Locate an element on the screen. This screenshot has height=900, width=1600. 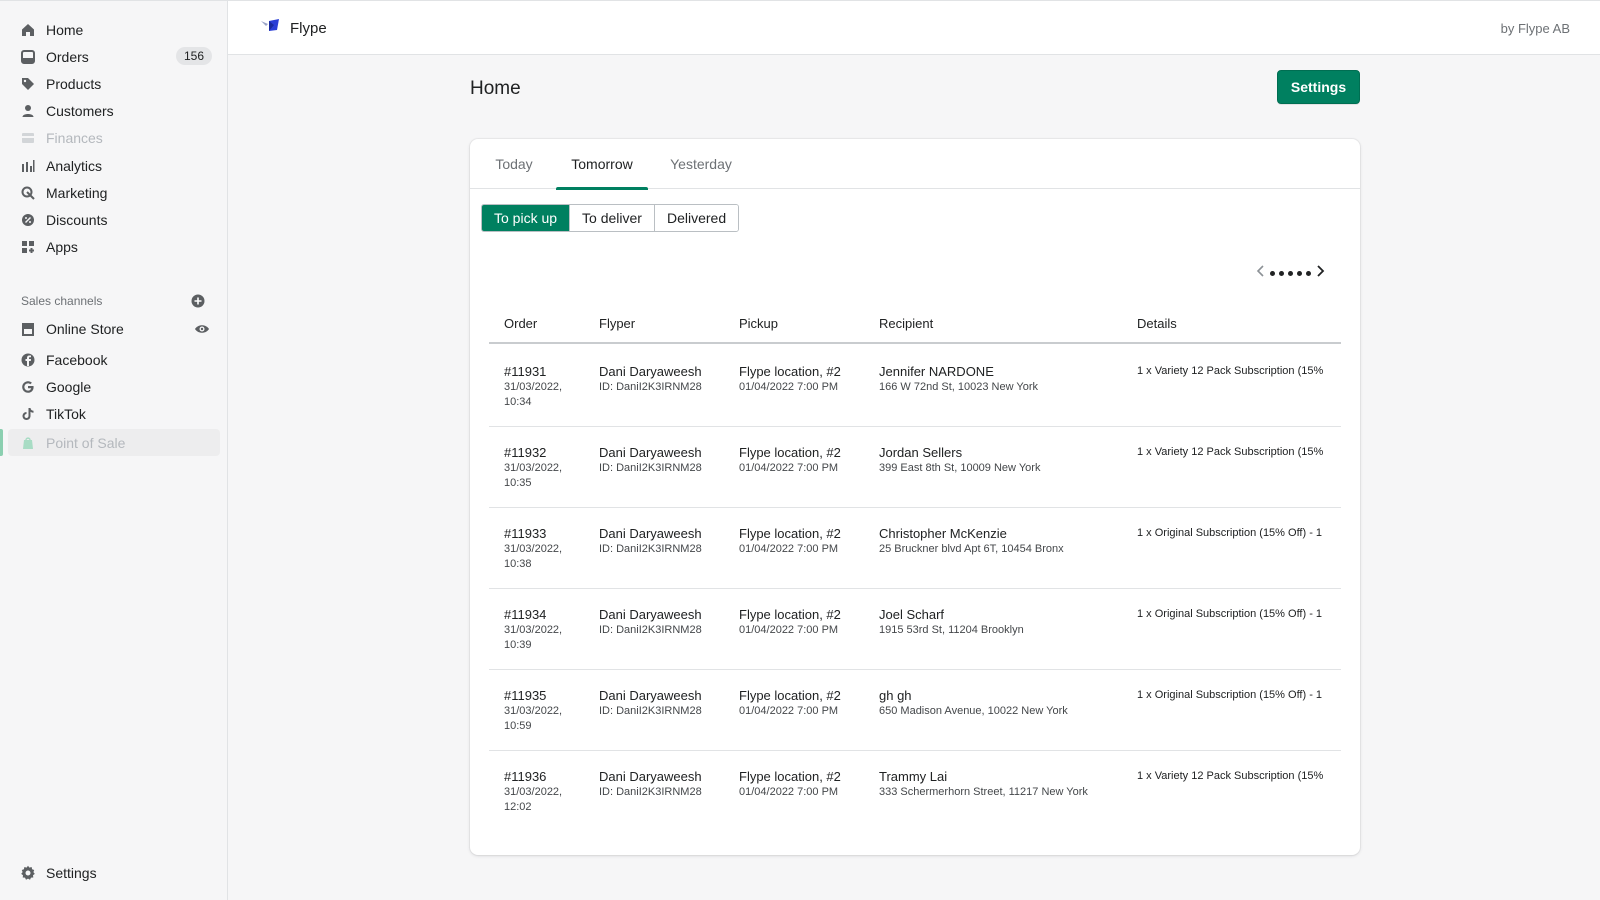
sidebar-item-orders: Orders 156 is located at coordinates (114, 56).